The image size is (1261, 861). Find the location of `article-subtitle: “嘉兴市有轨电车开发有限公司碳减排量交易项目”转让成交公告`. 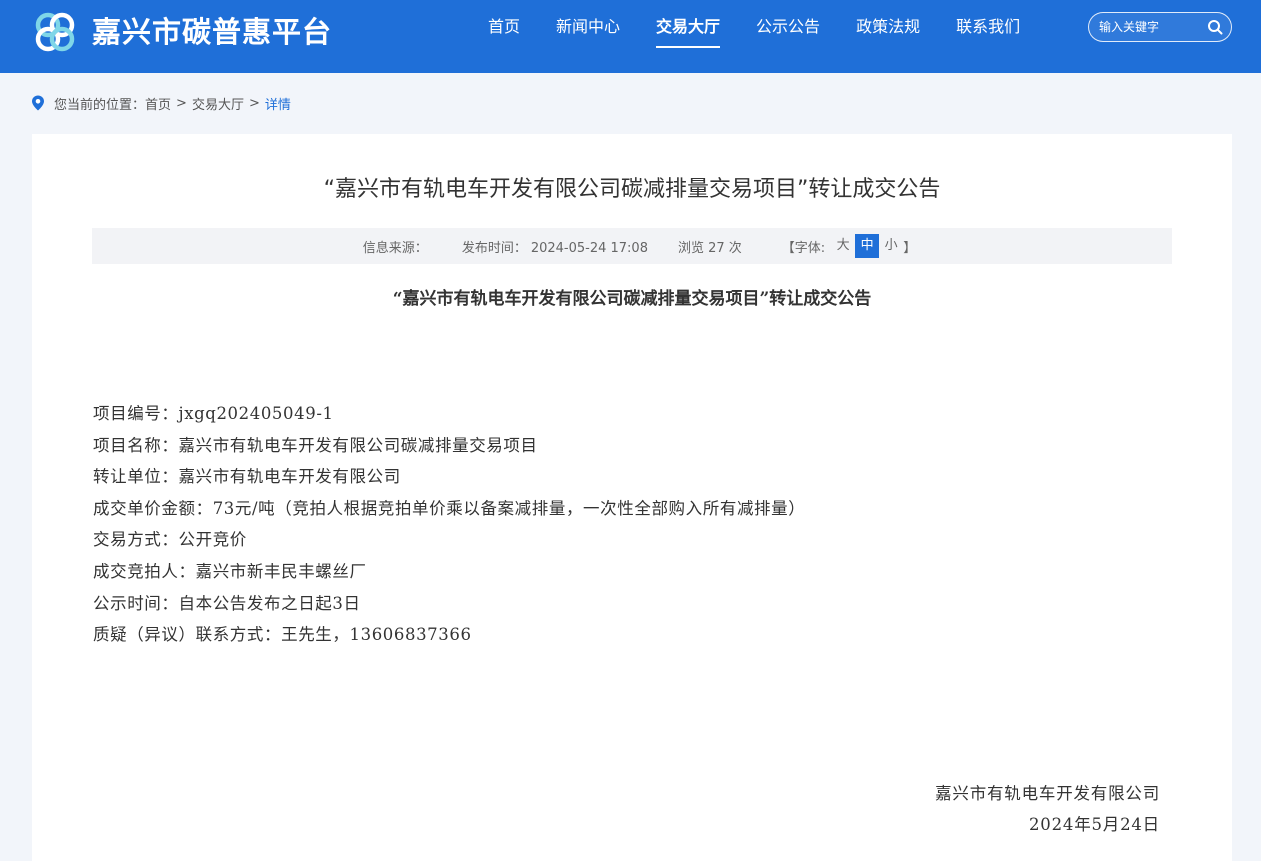

article-subtitle: “嘉兴市有轨电车开发有限公司碳减排量交易项目”转让成交公告 is located at coordinates (632, 299).